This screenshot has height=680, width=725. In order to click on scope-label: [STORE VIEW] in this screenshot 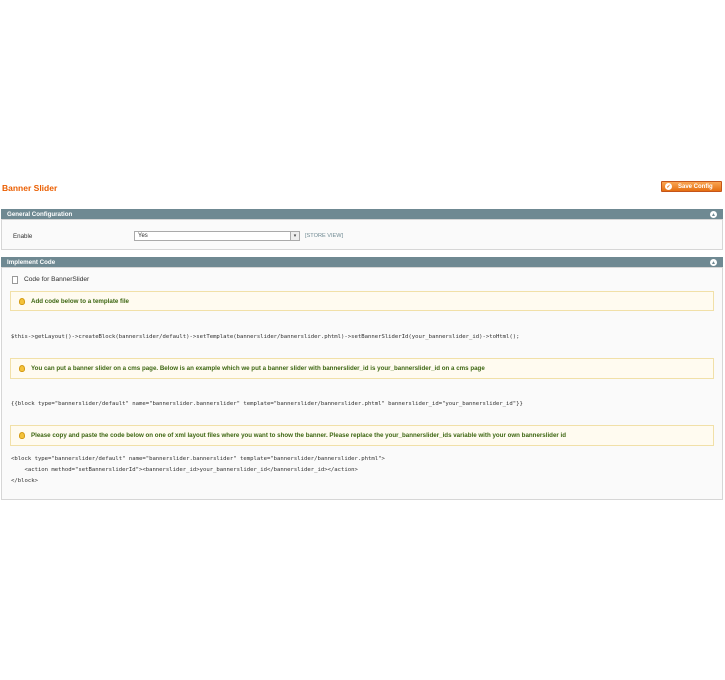, I will do `click(324, 236)`.